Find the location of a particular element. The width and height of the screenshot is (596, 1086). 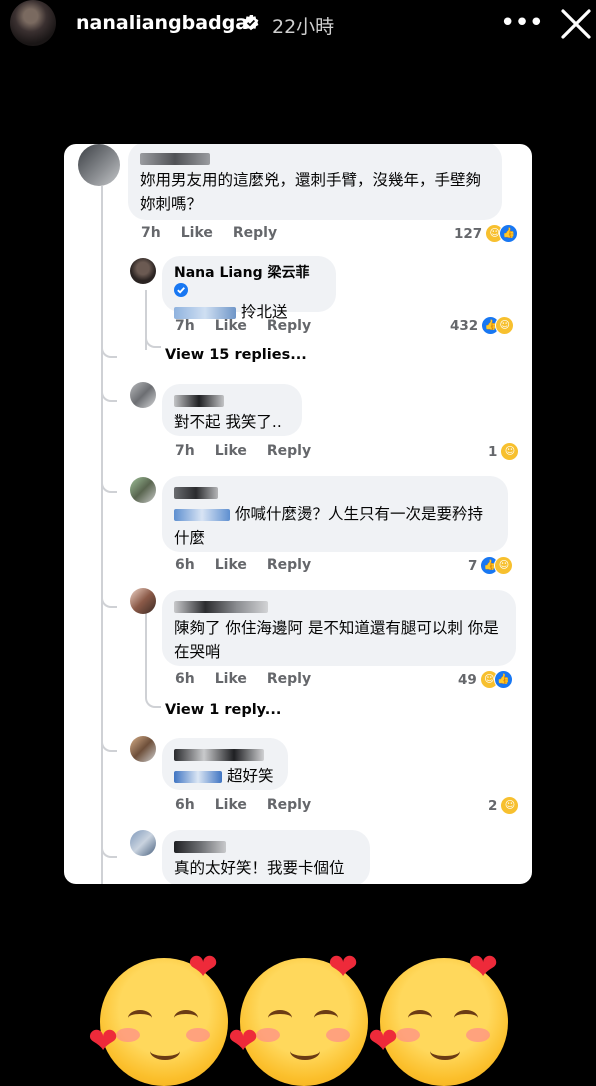

comment-bubble: 陳夠了 你住海邊阿 是不知道還有腿可以刺 你是在哭哨 is located at coordinates (339, 628).